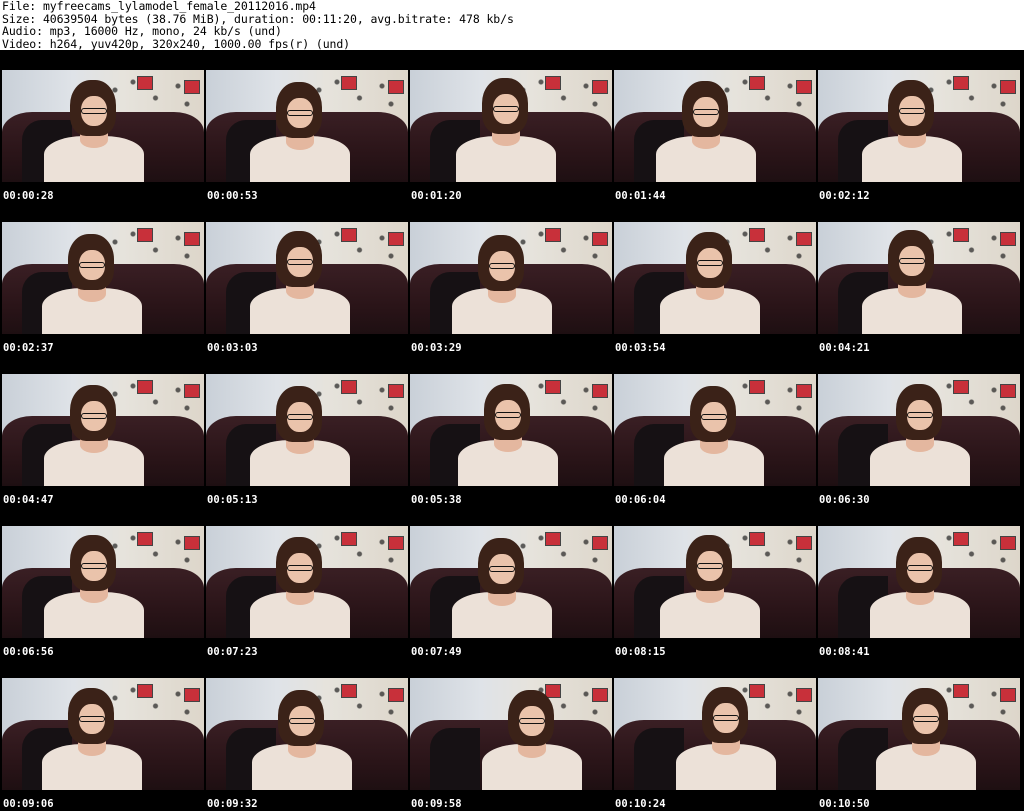  I want to click on thumbnail-cell: 00:08:15, so click(714, 582).